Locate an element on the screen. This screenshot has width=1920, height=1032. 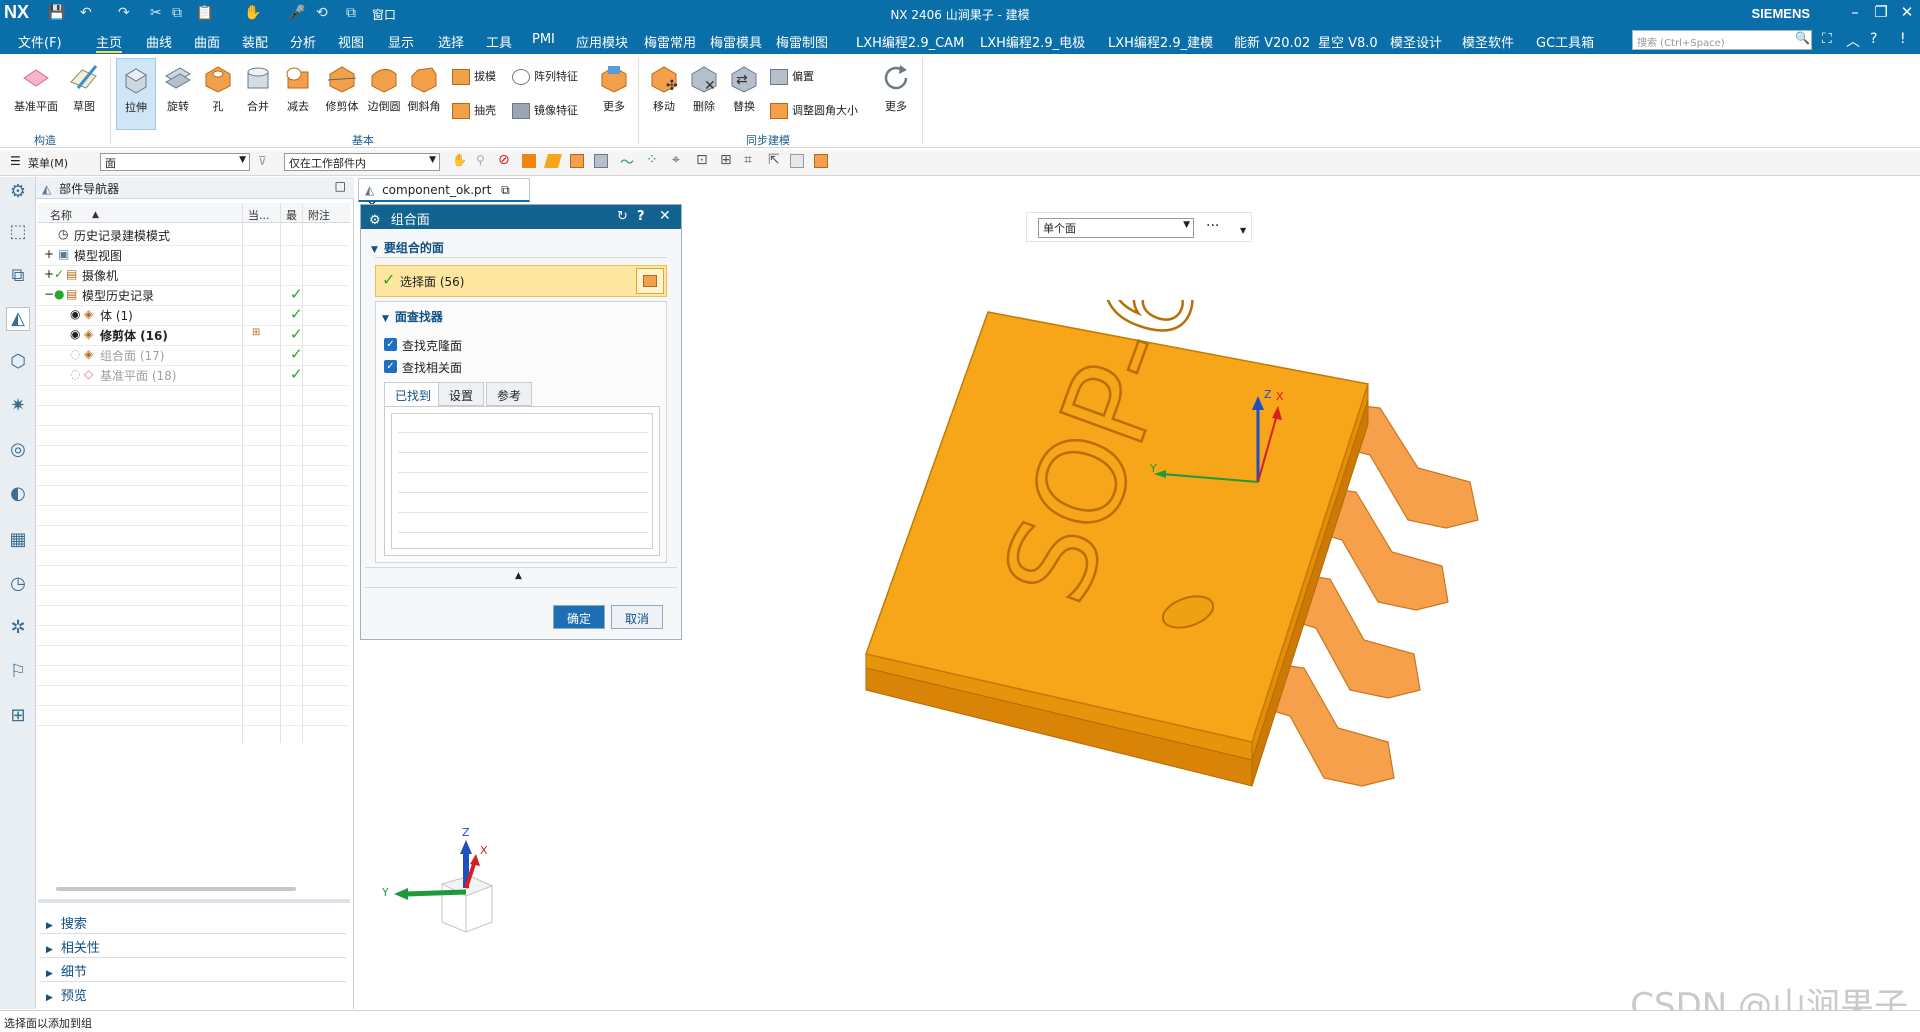
restore-button: ❐ is located at coordinates (1881, 12).